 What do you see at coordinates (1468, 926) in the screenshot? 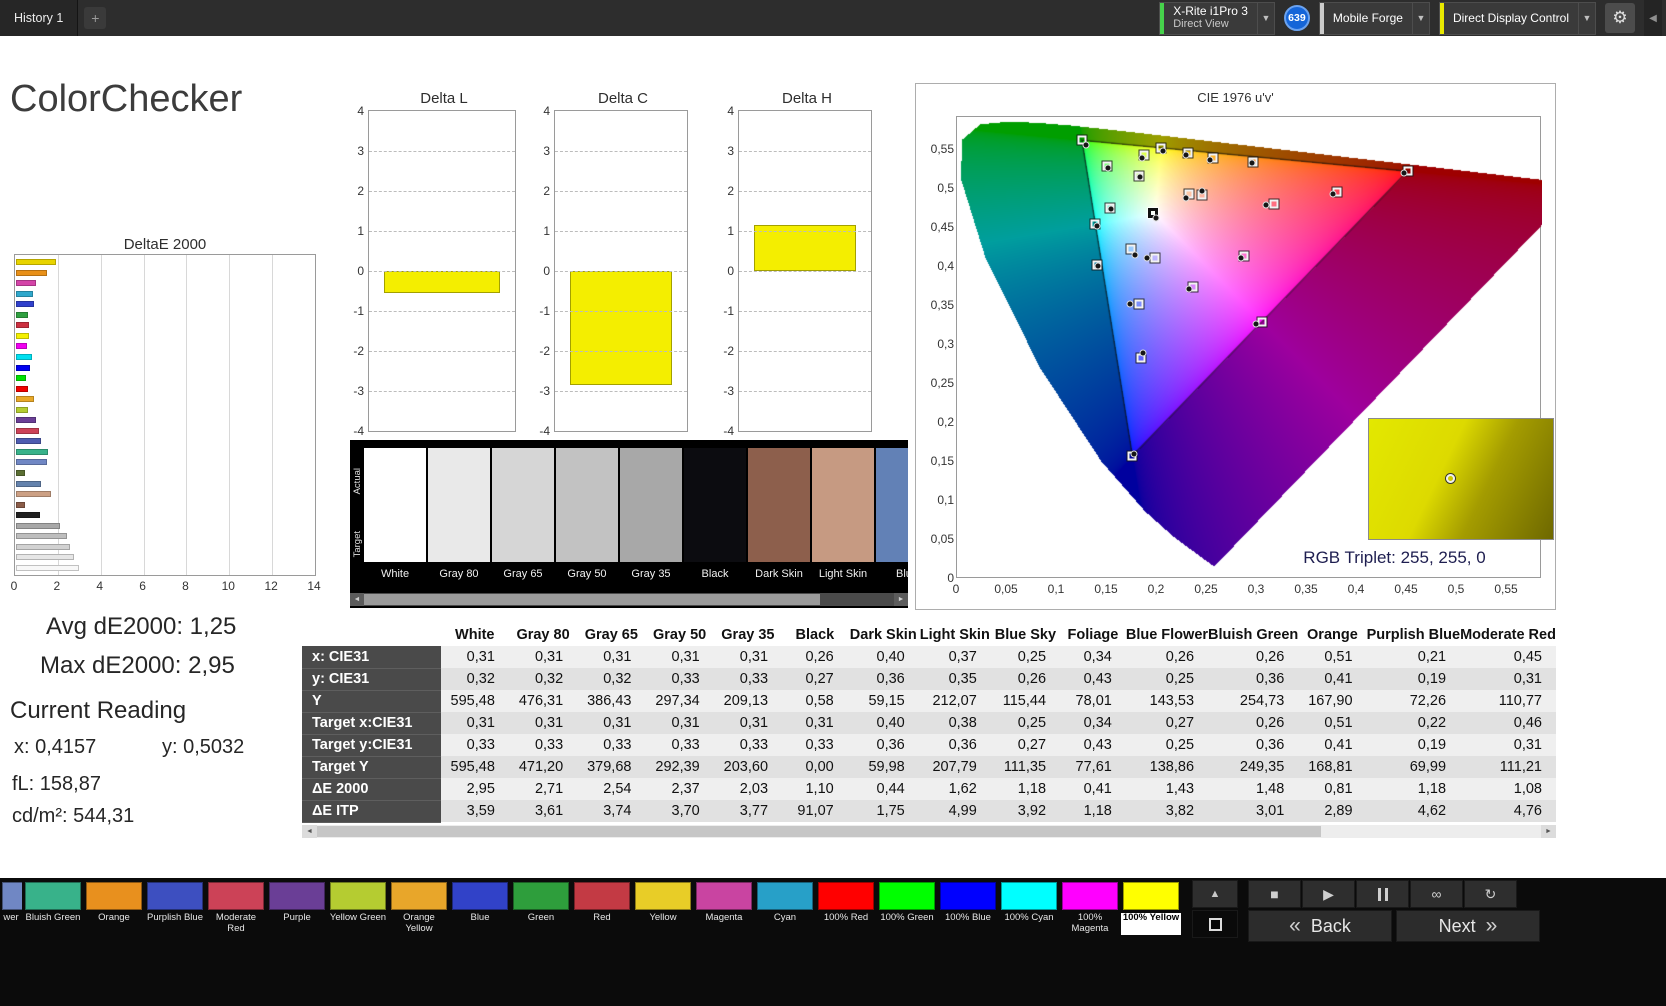
I see `next-button: Next »` at bounding box center [1468, 926].